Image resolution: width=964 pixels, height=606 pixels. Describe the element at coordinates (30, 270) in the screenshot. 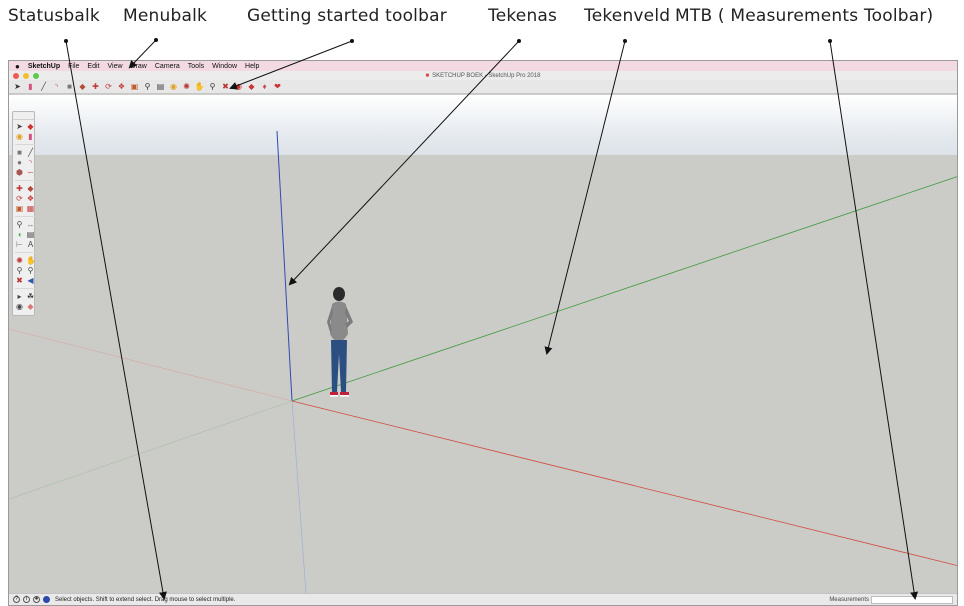

I see `zoom-window-tool-icon: ⚲` at that location.